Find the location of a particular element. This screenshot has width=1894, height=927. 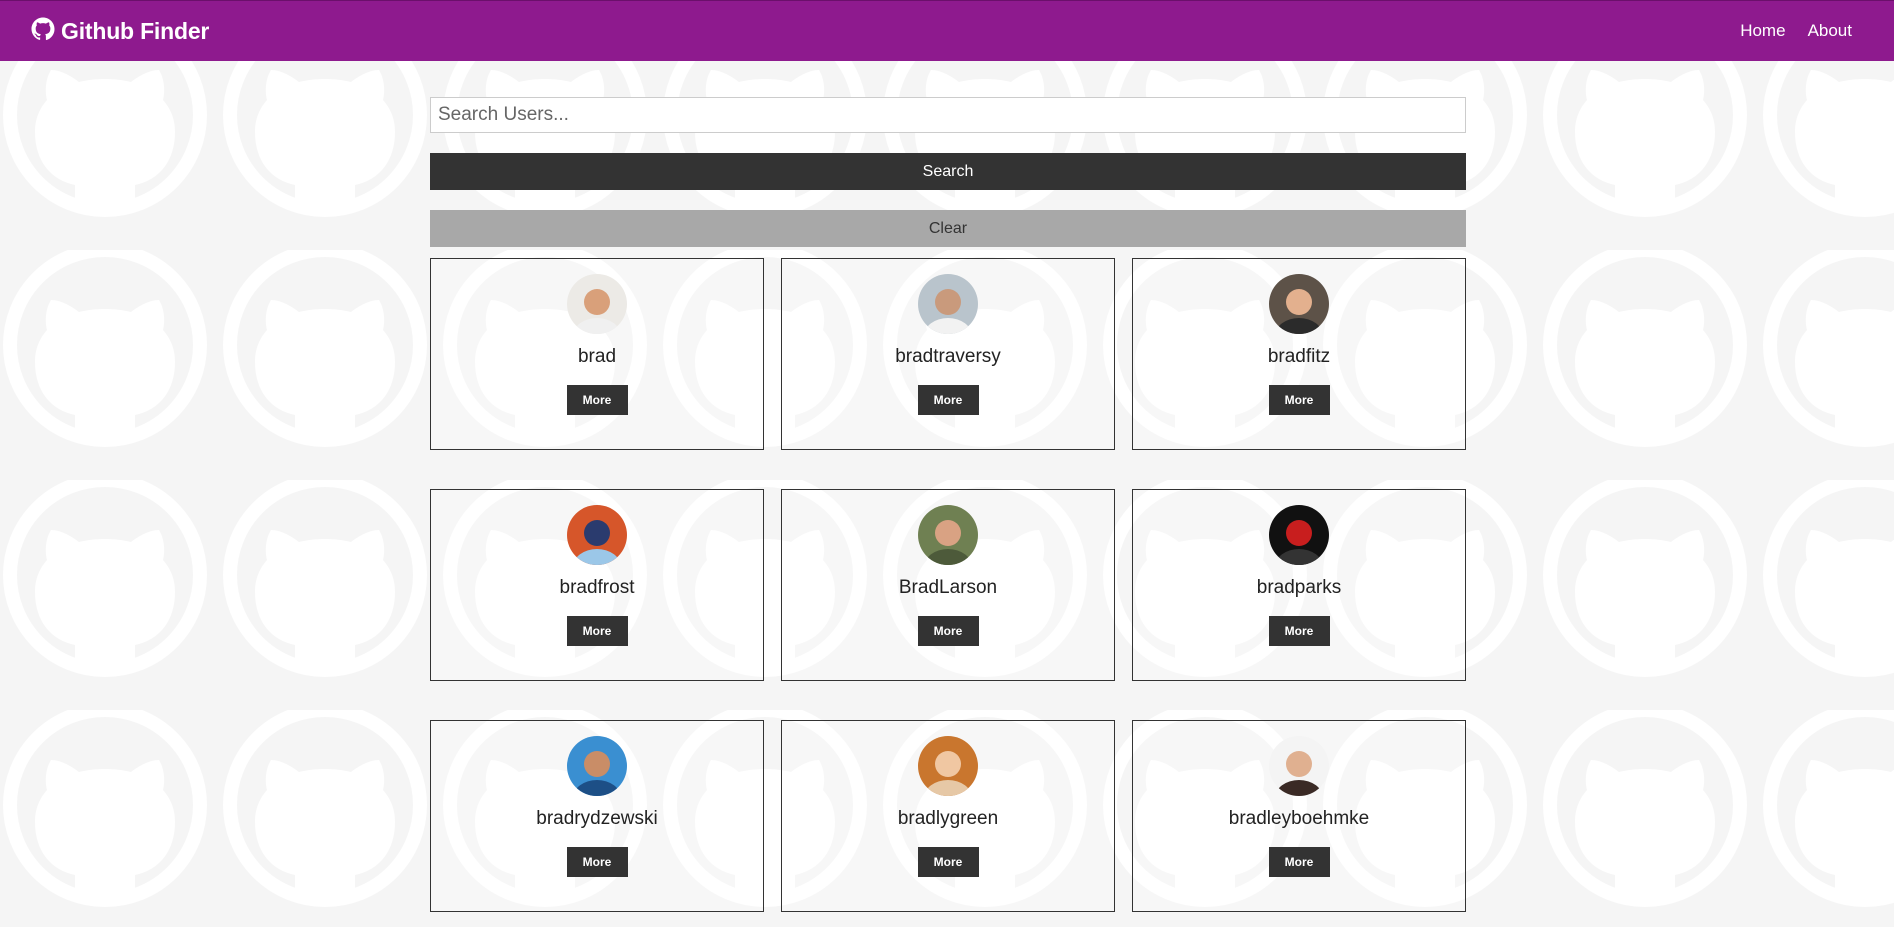

search-button: Search is located at coordinates (948, 171).